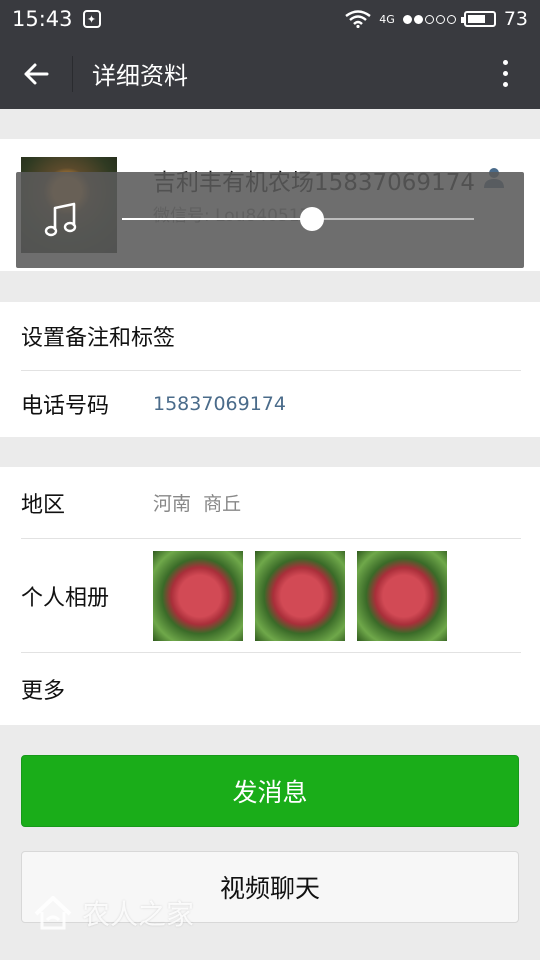 The height and width of the screenshot is (960, 540). Describe the element at coordinates (65, 598) in the screenshot. I see `album-label: 个人相册` at that location.